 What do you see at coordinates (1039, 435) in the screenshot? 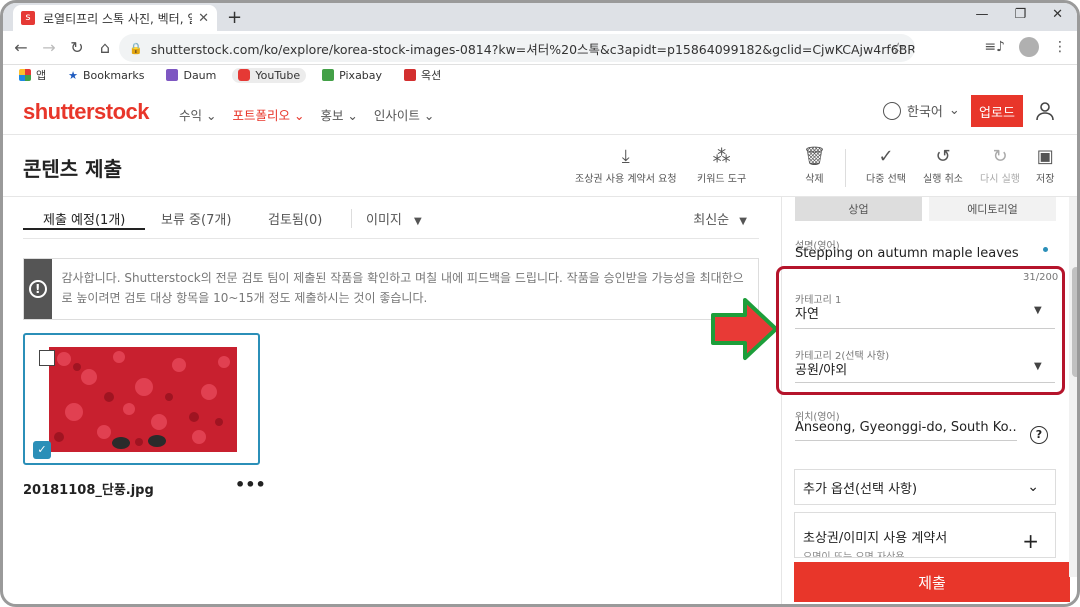
I see `help-icon: ?` at bounding box center [1039, 435].